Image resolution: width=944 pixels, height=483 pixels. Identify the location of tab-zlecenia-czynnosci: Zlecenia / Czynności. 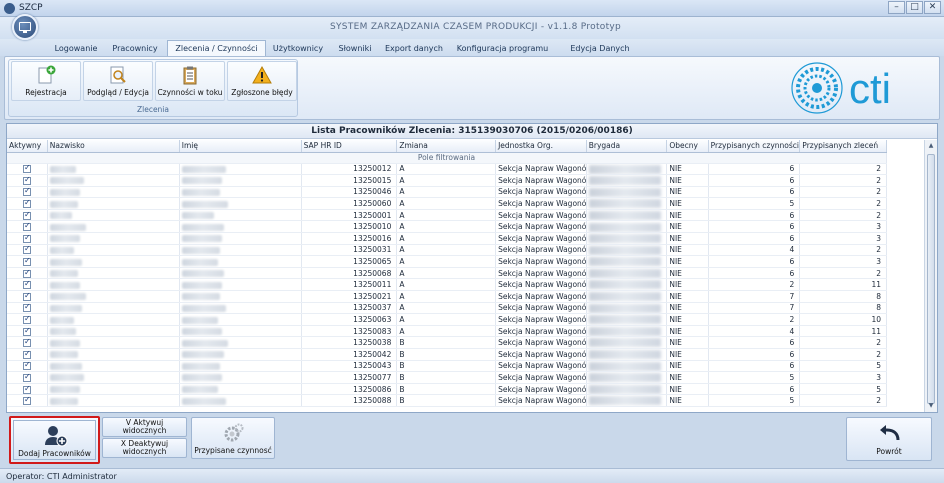
(216, 48).